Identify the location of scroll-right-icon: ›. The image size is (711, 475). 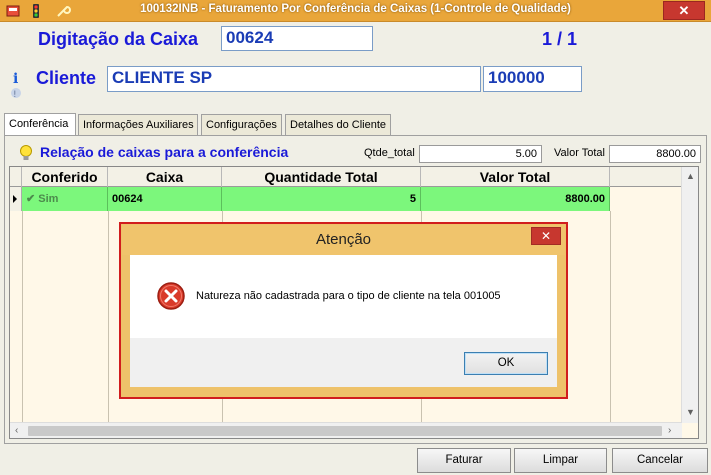
(669, 430).